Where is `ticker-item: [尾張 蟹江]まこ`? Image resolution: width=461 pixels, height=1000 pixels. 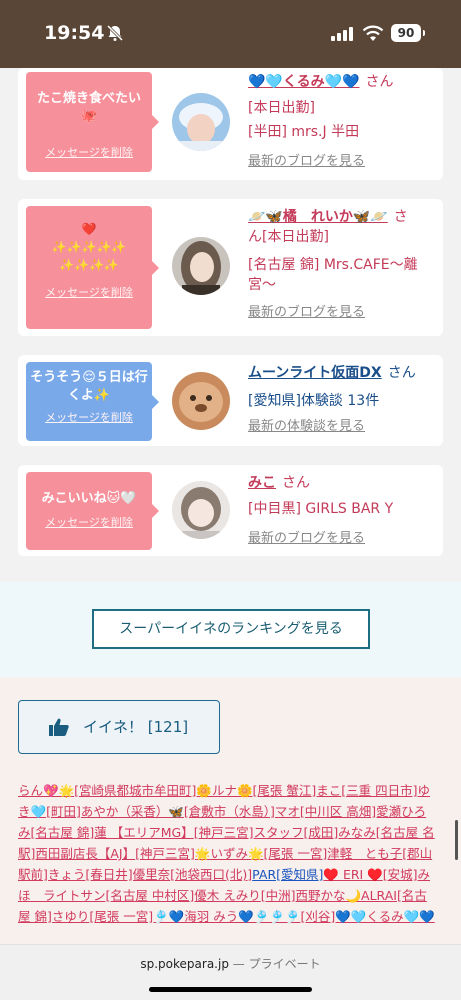 ticker-item: [尾張 蟹江]まこ is located at coordinates (297, 790).